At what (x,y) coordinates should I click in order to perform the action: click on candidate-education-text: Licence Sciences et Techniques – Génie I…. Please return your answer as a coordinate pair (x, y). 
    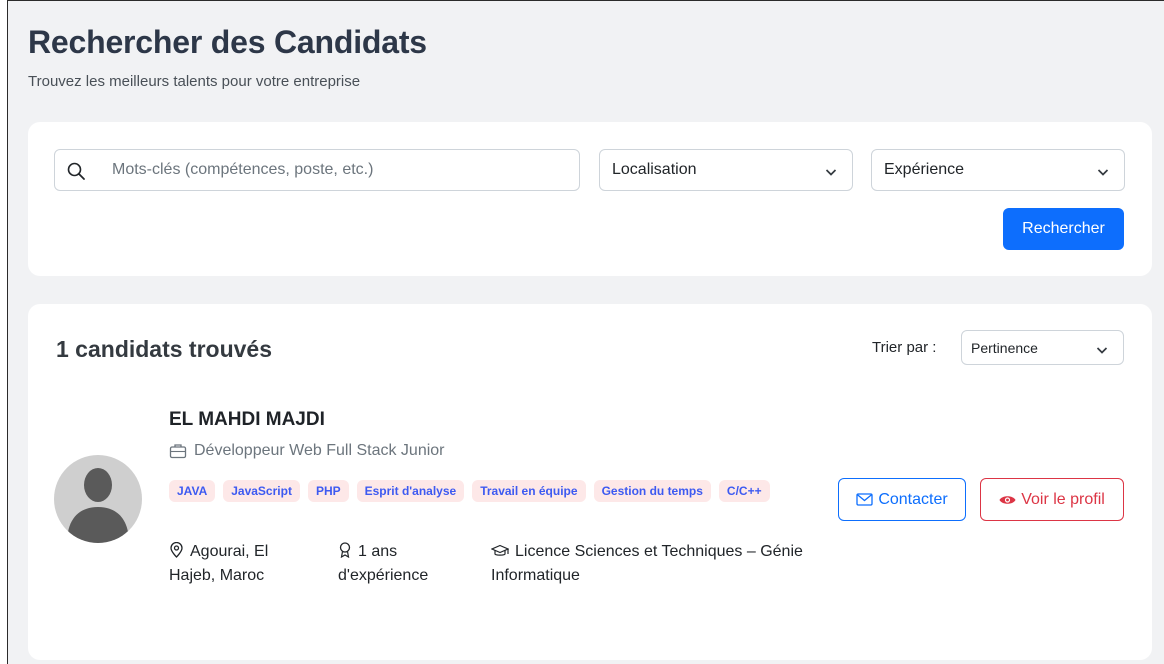
    Looking at the image, I should click on (647, 563).